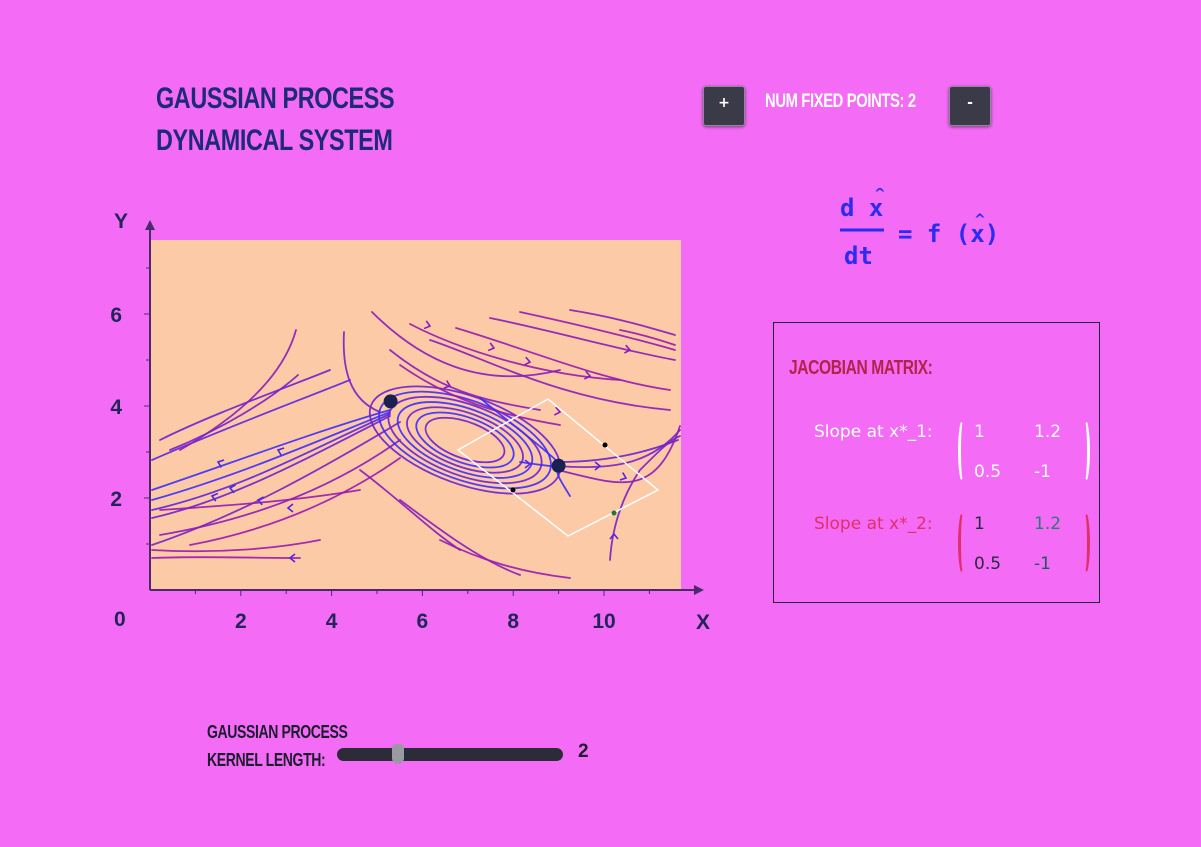 Image resolution: width=1201 pixels, height=847 pixels. What do you see at coordinates (274, 140) in the screenshot?
I see `title-line-2: DYNAMICAL SYSTEM` at bounding box center [274, 140].